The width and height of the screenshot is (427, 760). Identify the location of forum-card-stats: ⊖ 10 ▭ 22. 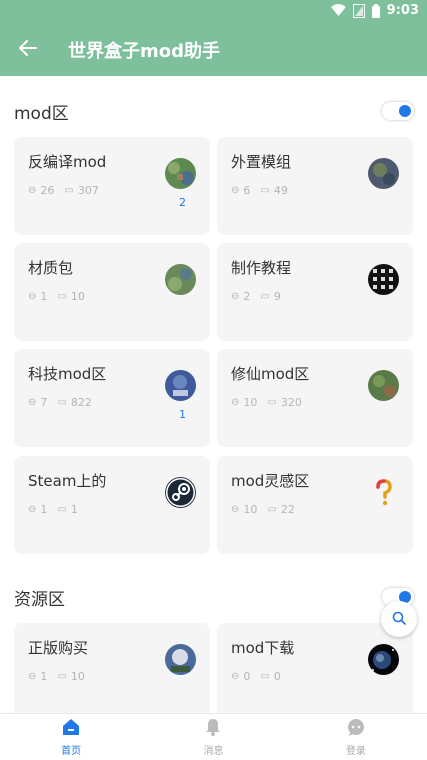
(263, 509).